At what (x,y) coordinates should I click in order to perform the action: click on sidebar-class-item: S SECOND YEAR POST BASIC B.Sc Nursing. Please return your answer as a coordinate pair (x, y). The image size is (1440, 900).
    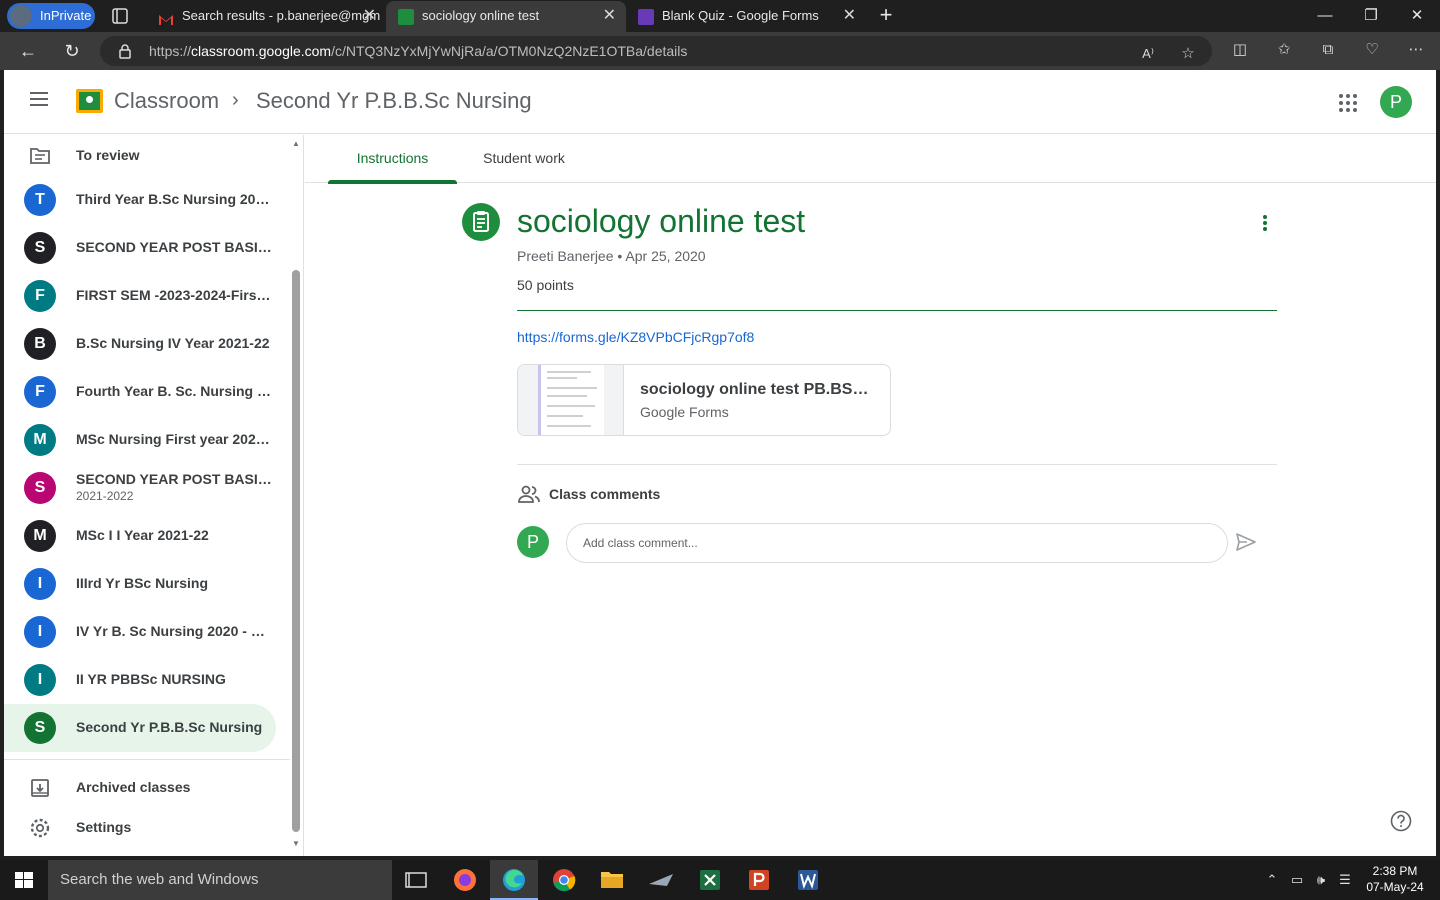
    Looking at the image, I should click on (140, 248).